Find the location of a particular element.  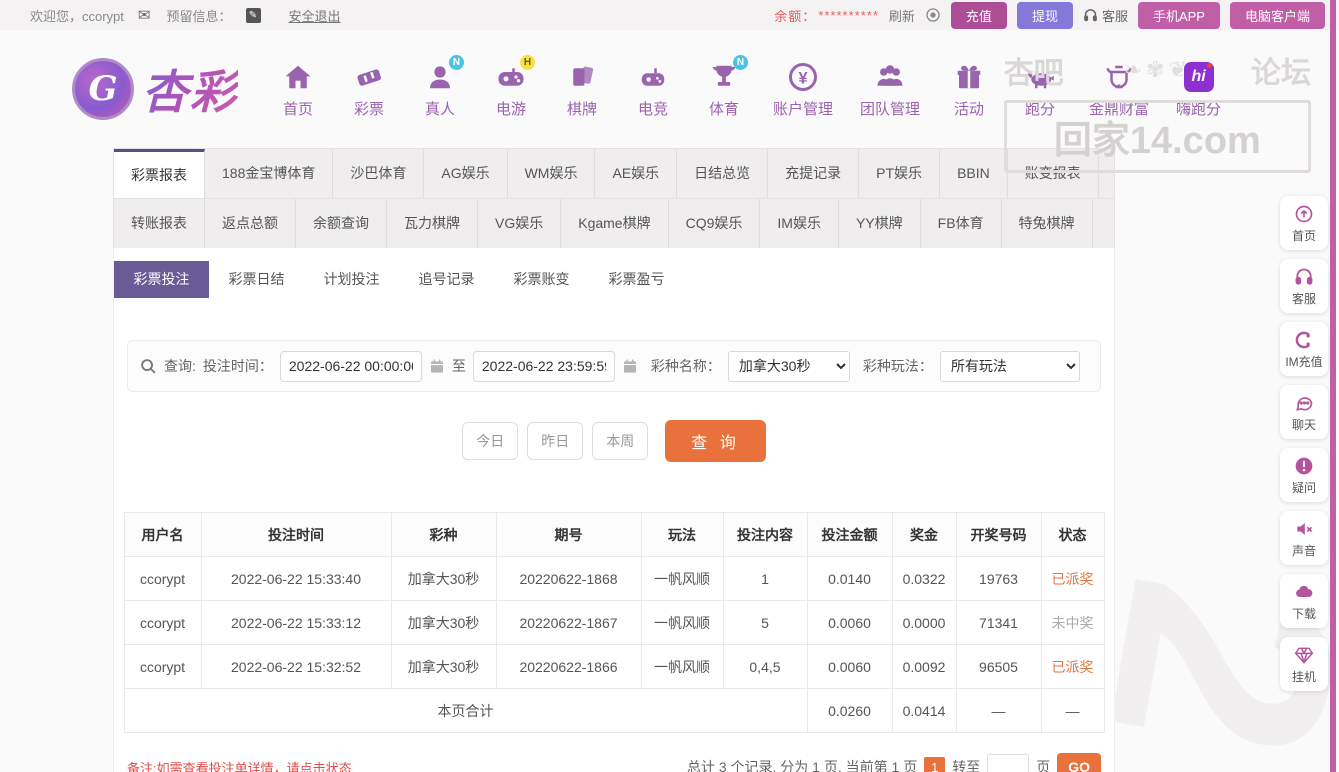

nav-item-account: ¥ 账户管理 is located at coordinates (803, 89).